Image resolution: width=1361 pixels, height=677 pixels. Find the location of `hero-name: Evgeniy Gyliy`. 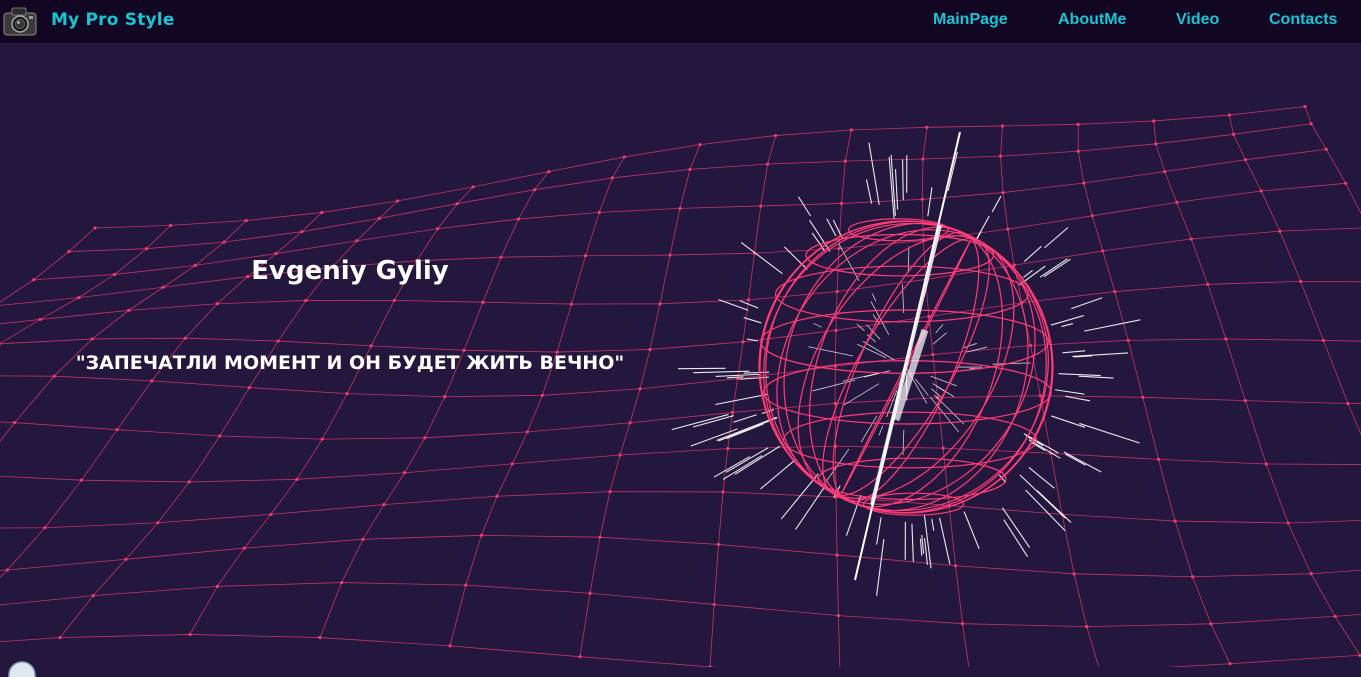

hero-name: Evgeniy Gyliy is located at coordinates (350, 271).